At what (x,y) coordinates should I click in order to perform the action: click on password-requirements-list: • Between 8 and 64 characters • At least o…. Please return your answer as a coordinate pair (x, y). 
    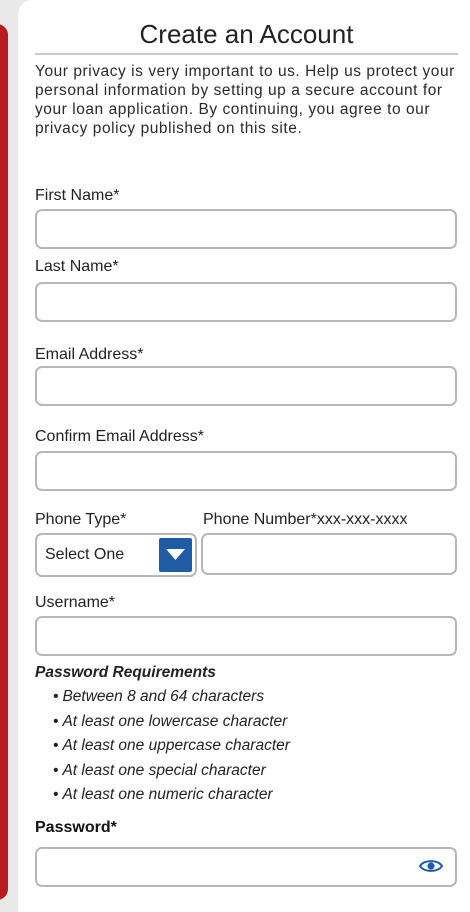
    Looking at the image, I should click on (171, 746).